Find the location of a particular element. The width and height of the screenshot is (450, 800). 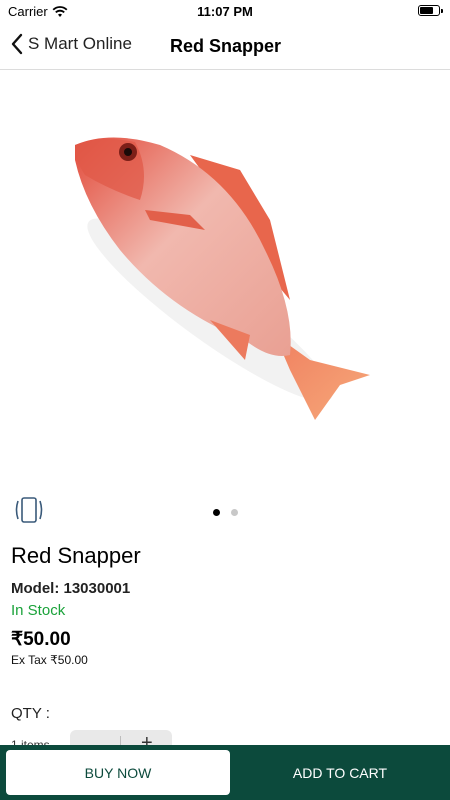

buy-now-button: BUY NOW is located at coordinates (118, 772).